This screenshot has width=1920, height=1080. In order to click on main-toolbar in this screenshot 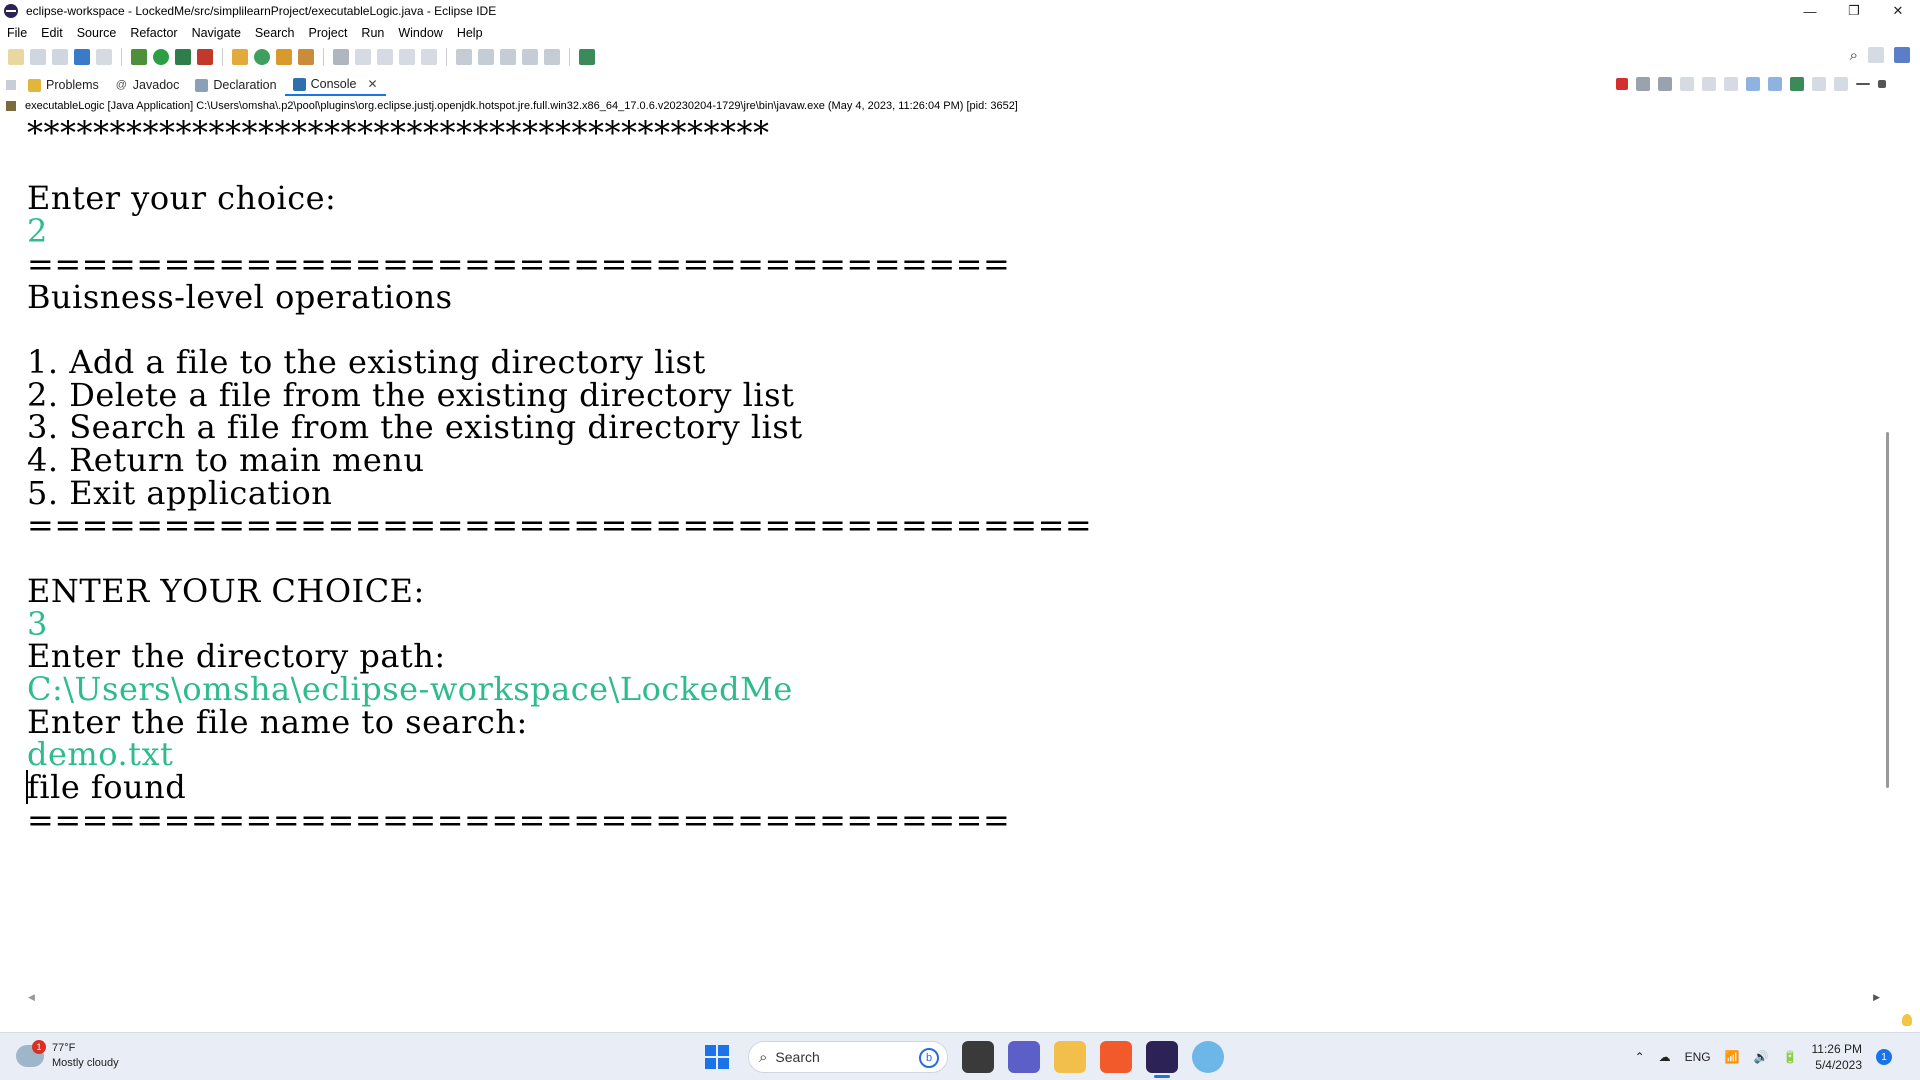, I will do `click(960, 57)`.